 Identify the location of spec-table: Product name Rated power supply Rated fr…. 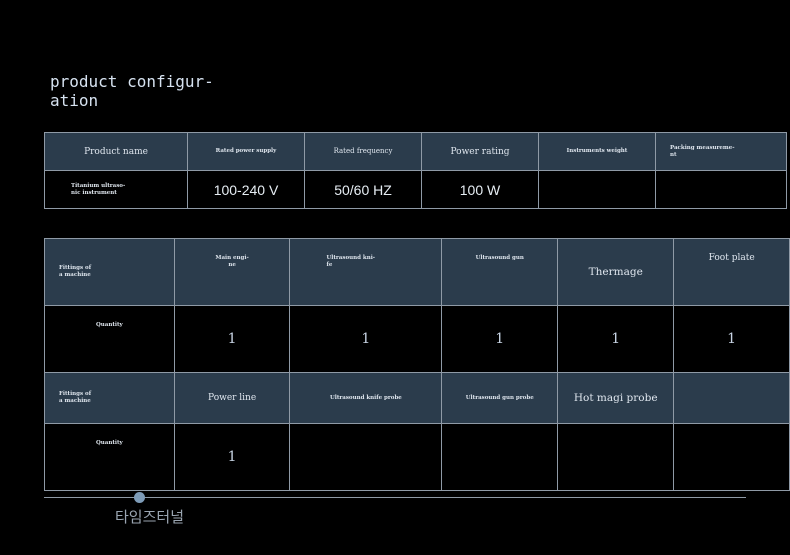
(415, 170).